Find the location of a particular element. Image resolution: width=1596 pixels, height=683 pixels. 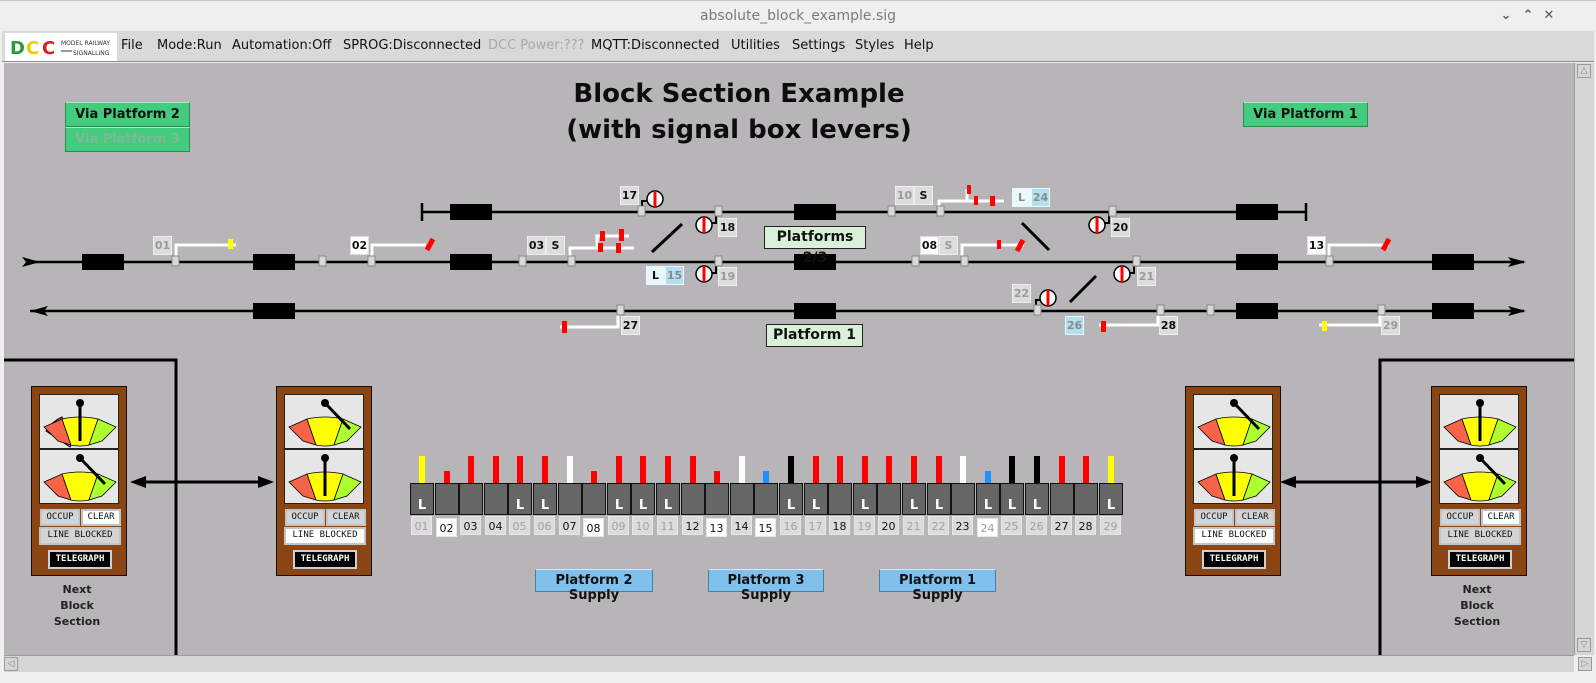

maximize-button: ⌃ is located at coordinates (1528, 16).